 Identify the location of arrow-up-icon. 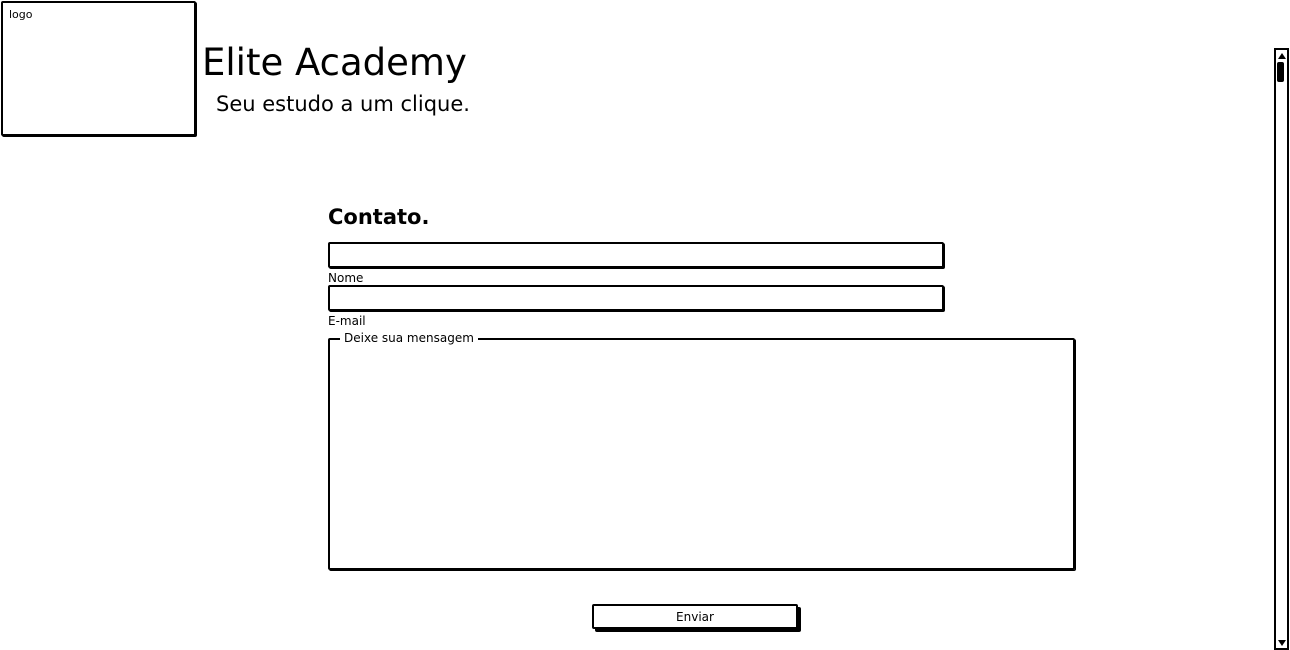
(1281, 55).